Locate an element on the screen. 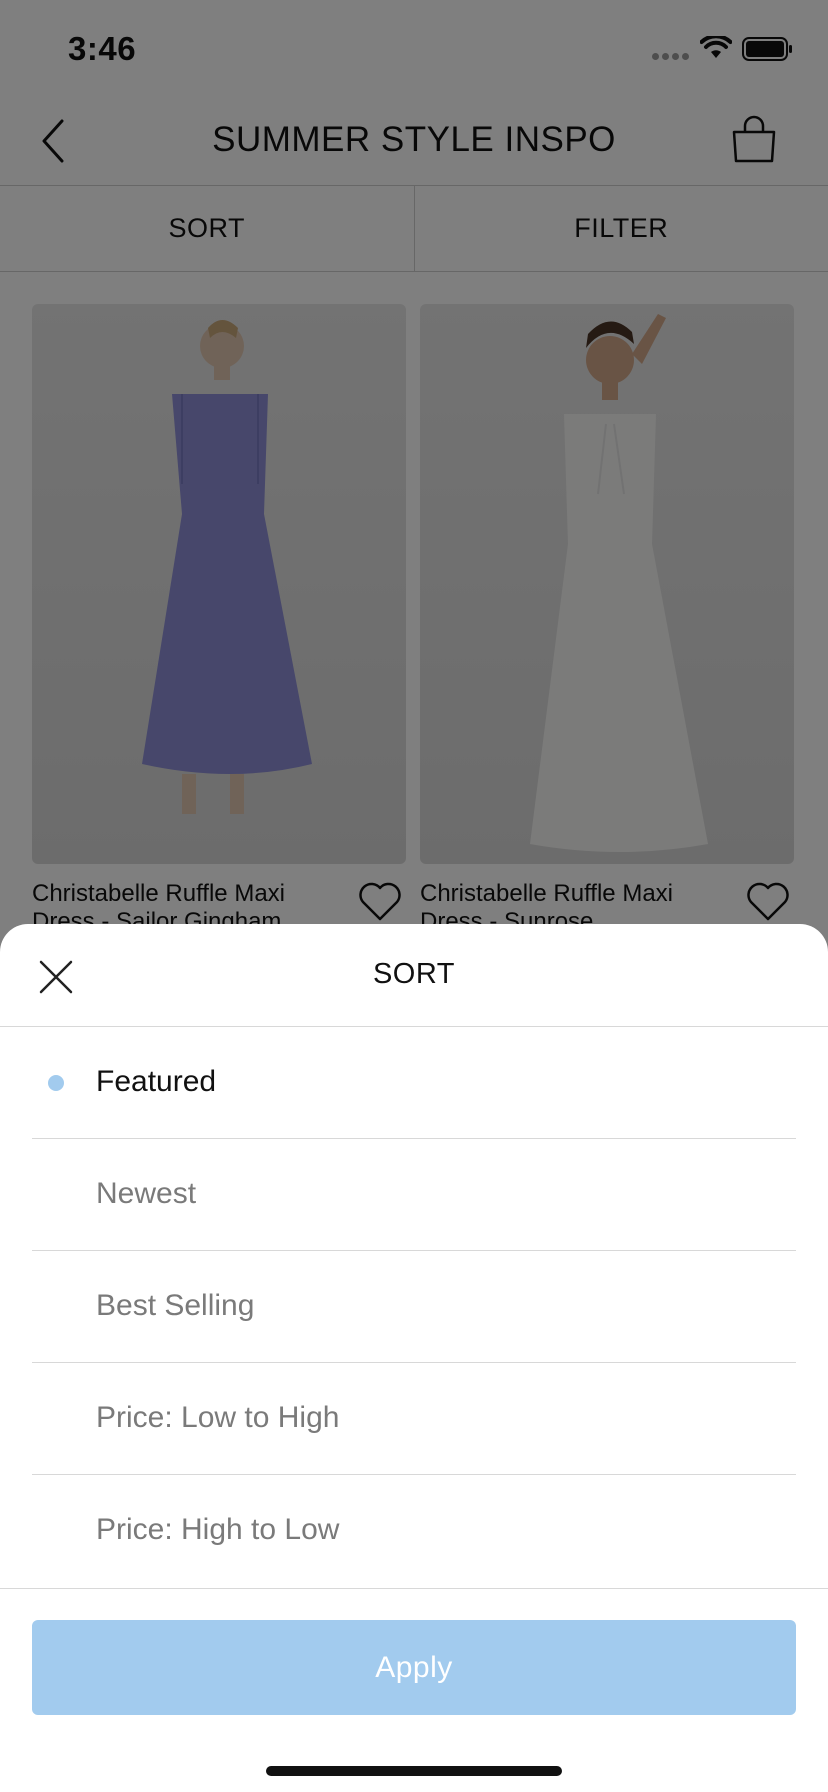 The image size is (828, 1792). apply-button: Apply is located at coordinates (414, 1667).